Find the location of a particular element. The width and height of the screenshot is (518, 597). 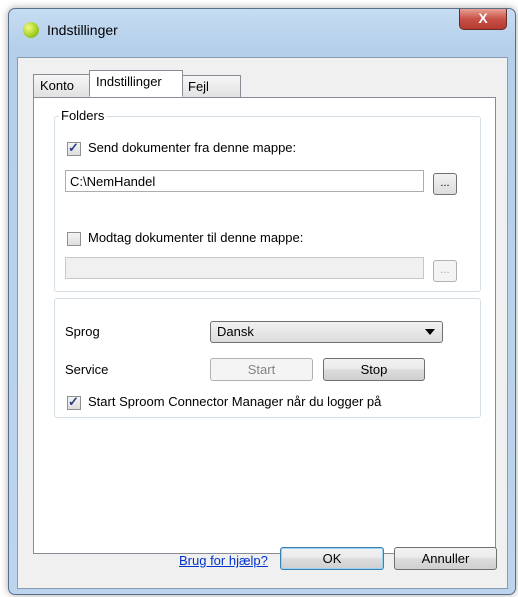

tab-indstillinger: Indstillinger is located at coordinates (136, 83).